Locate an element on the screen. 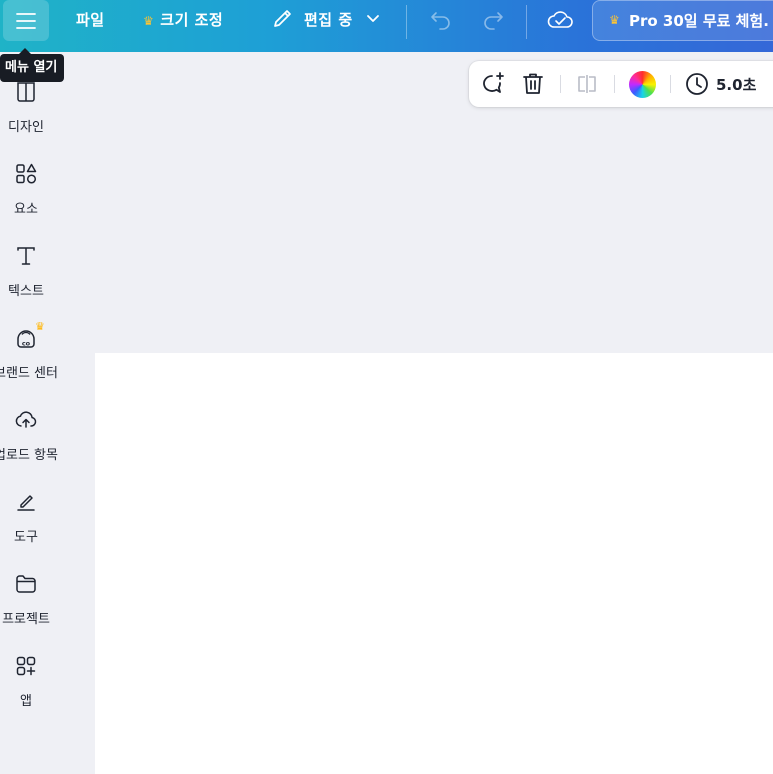  sidebar-item-label: 브랜드 센터 is located at coordinates (29, 373).